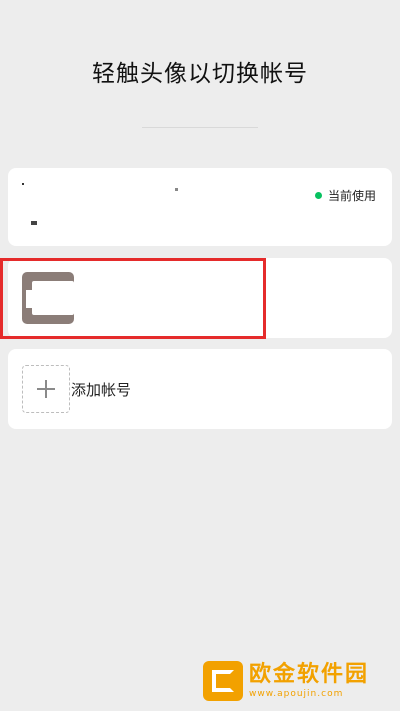 The image size is (400, 711). I want to click on status-dot-icon, so click(318, 195).